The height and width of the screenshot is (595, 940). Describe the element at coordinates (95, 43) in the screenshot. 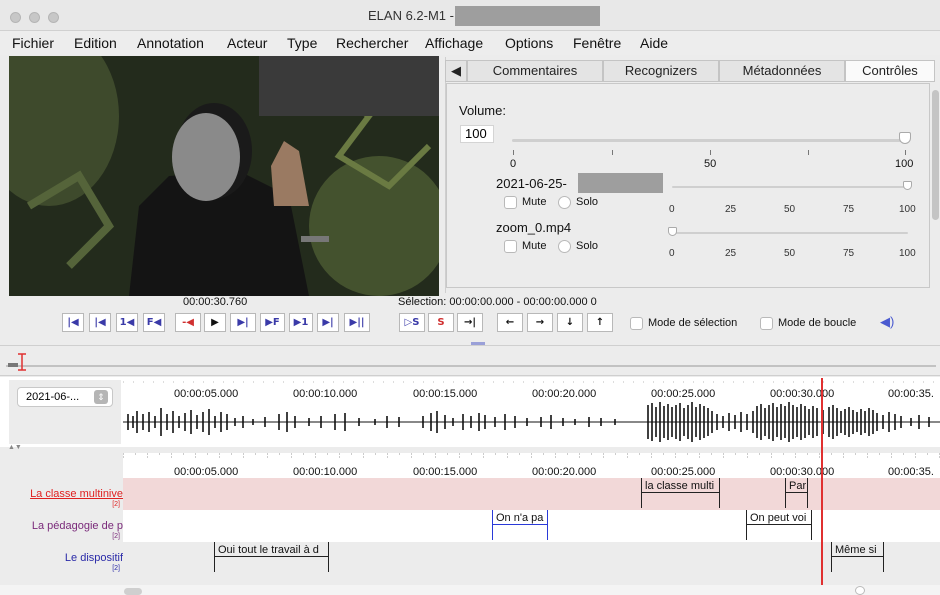

I see `menu-edition: Edition` at that location.